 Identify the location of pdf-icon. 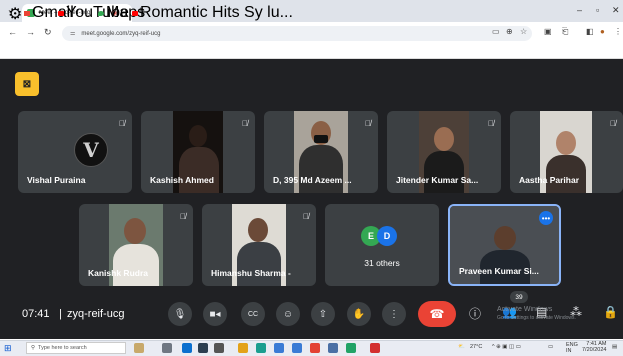
(375, 348).